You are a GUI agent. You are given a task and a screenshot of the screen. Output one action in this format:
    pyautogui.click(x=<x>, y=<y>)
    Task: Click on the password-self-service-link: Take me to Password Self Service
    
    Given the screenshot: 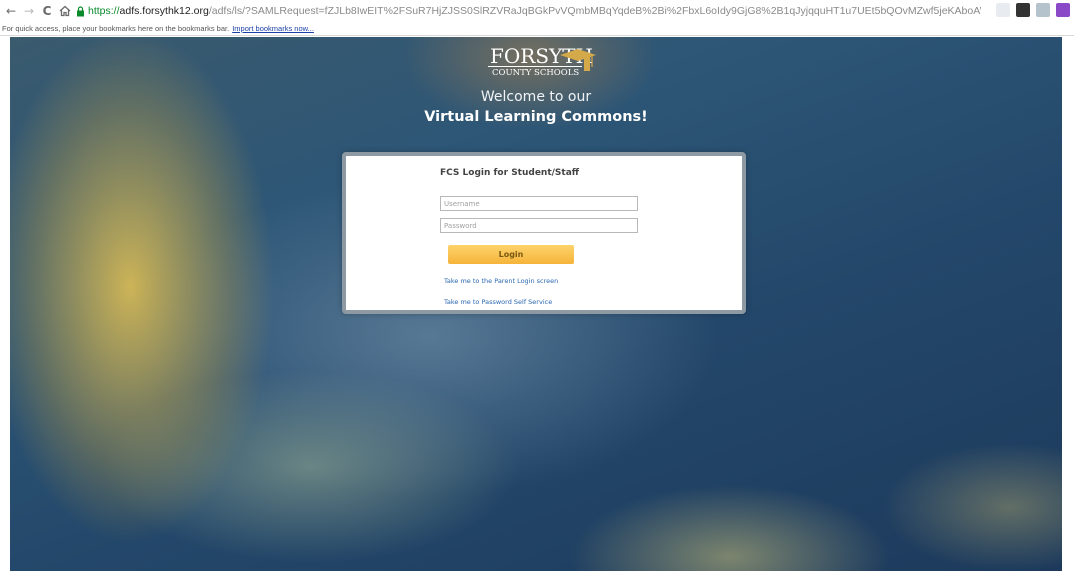 What is the action you would take?
    pyautogui.click(x=498, y=302)
    